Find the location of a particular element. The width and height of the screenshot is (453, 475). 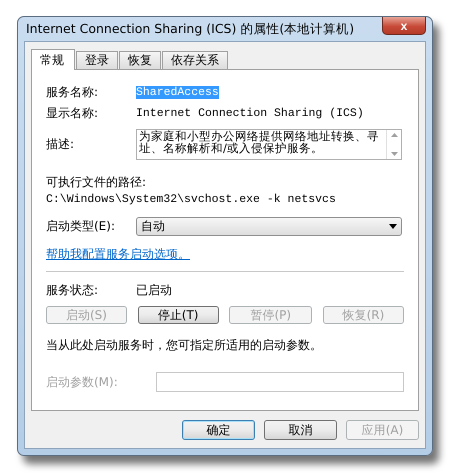

path-label: 可执行文件的路径: is located at coordinates (96, 182).